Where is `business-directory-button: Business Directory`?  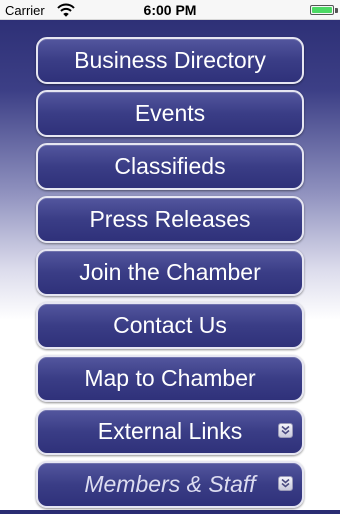 business-directory-button: Business Directory is located at coordinates (170, 60).